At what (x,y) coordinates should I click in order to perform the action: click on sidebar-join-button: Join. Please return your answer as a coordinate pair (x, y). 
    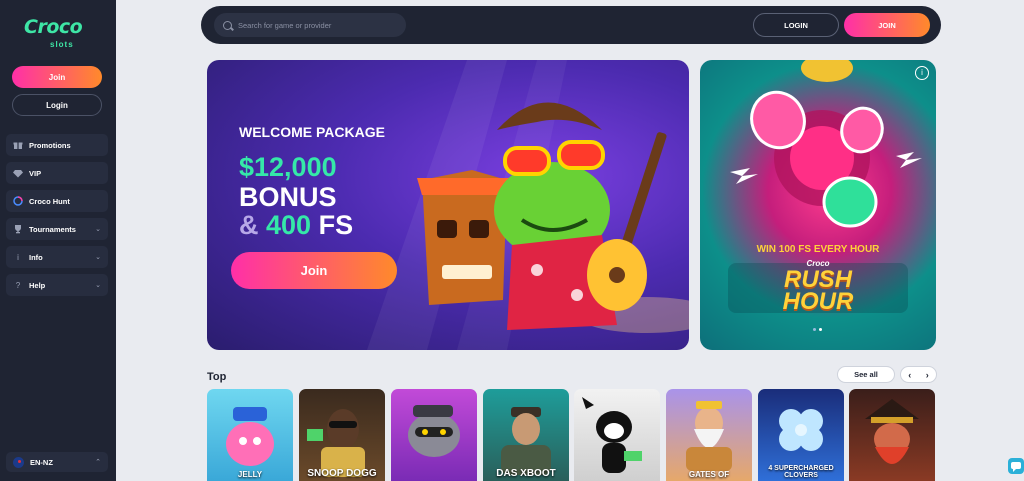
    Looking at the image, I should click on (57, 77).